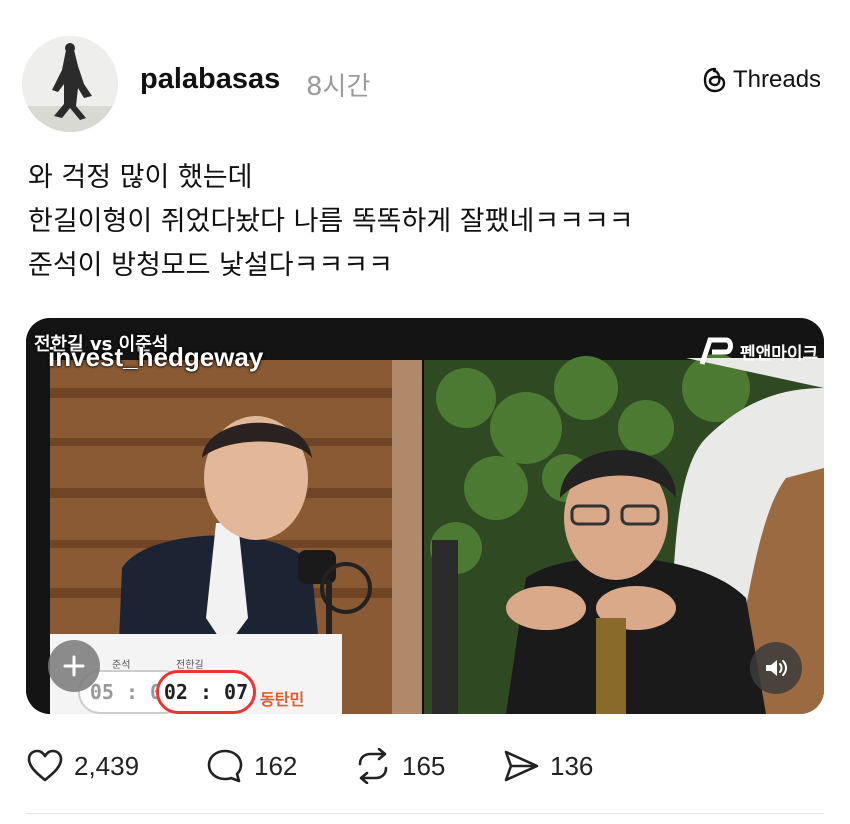 The image size is (850, 824). Describe the element at coordinates (276, 765) in the screenshot. I see `comment-count: 162` at that location.